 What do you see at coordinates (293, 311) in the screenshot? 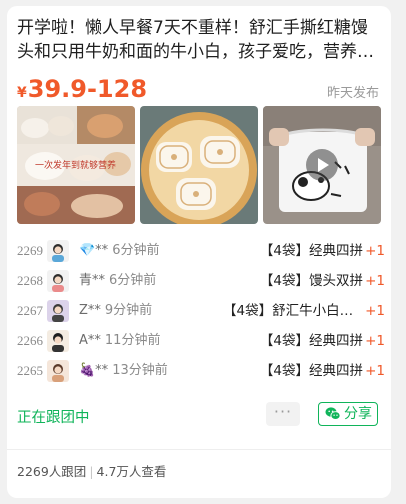
I see `product-name: 【4袋】舒汇牛小白系列` at bounding box center [293, 311].